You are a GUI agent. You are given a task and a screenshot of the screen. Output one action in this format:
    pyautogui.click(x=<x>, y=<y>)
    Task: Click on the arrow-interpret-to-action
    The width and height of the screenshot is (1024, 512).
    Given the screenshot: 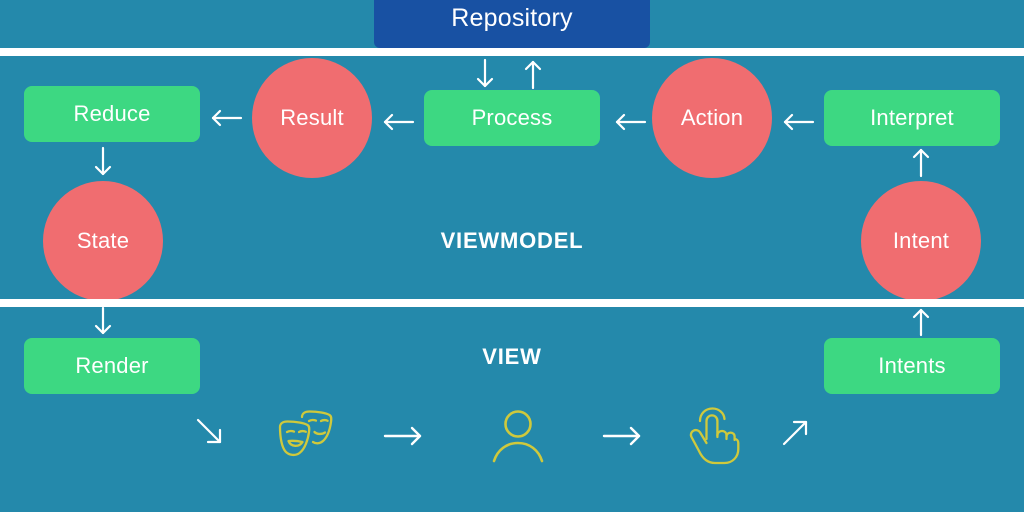 What is the action you would take?
    pyautogui.click(x=798, y=122)
    